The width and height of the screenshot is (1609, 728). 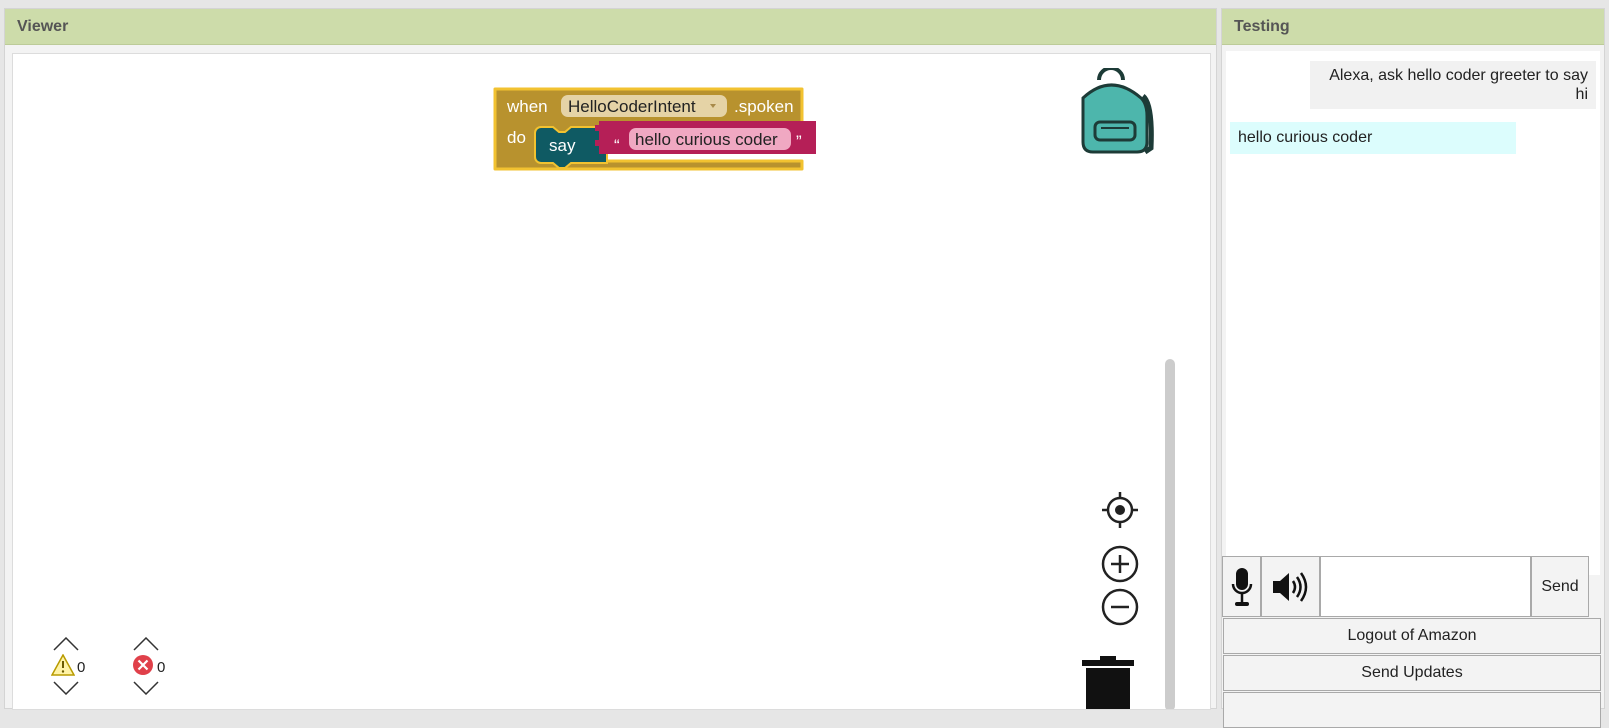 I want to click on when-label: when, so click(x=527, y=106).